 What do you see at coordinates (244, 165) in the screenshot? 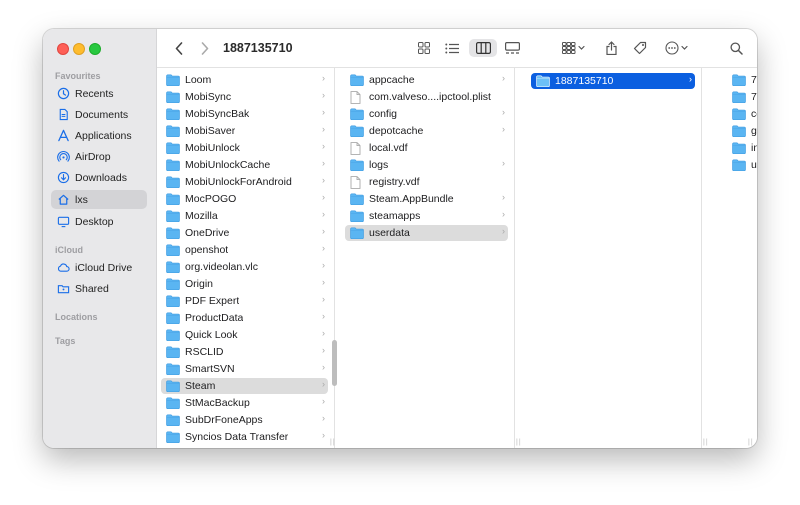
I see `folder-row: MobiUnlockCache ›` at bounding box center [244, 165].